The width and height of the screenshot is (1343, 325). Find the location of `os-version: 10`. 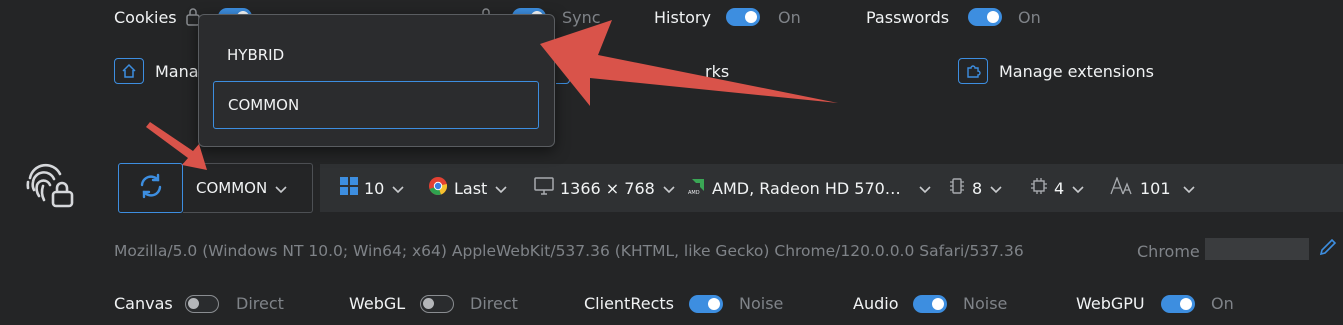

os-version: 10 is located at coordinates (374, 188).